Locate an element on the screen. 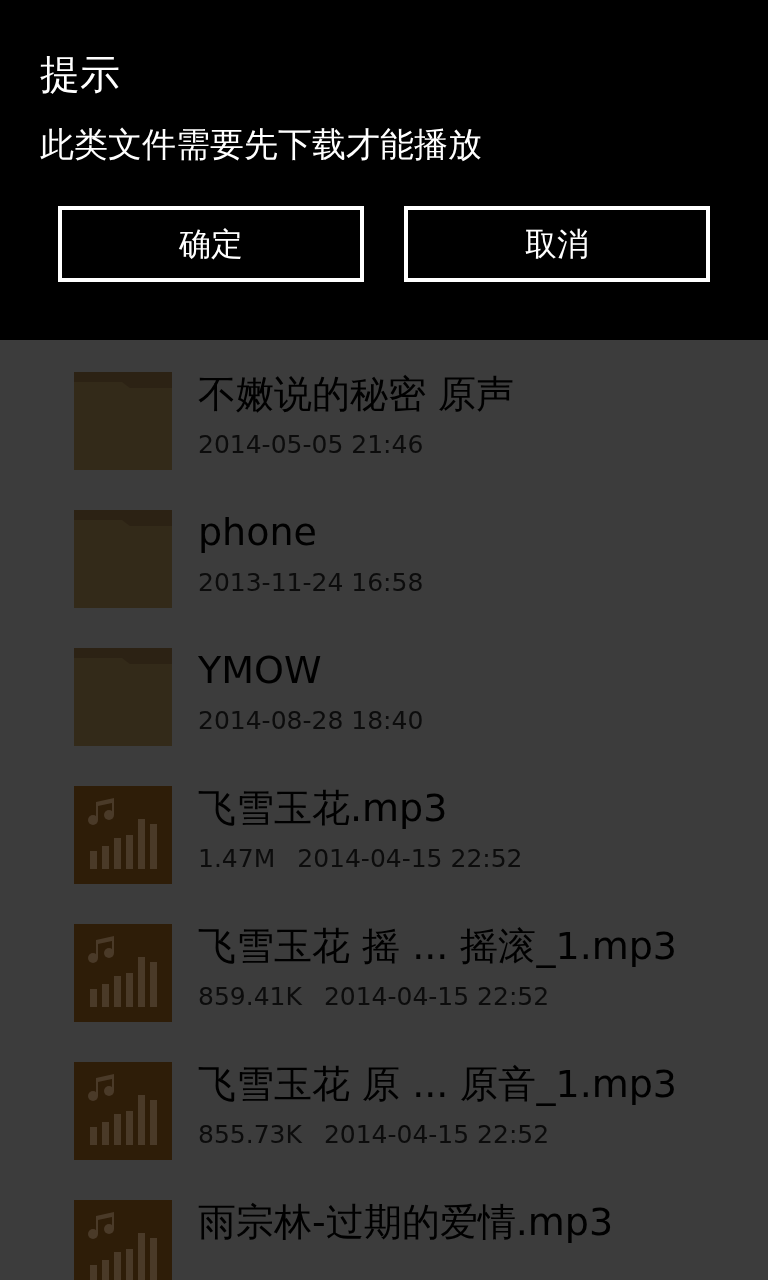 The height and width of the screenshot is (1280, 768). file-item: 雨宗林-过期的爱情.mp3 is located at coordinates (421, 1240).